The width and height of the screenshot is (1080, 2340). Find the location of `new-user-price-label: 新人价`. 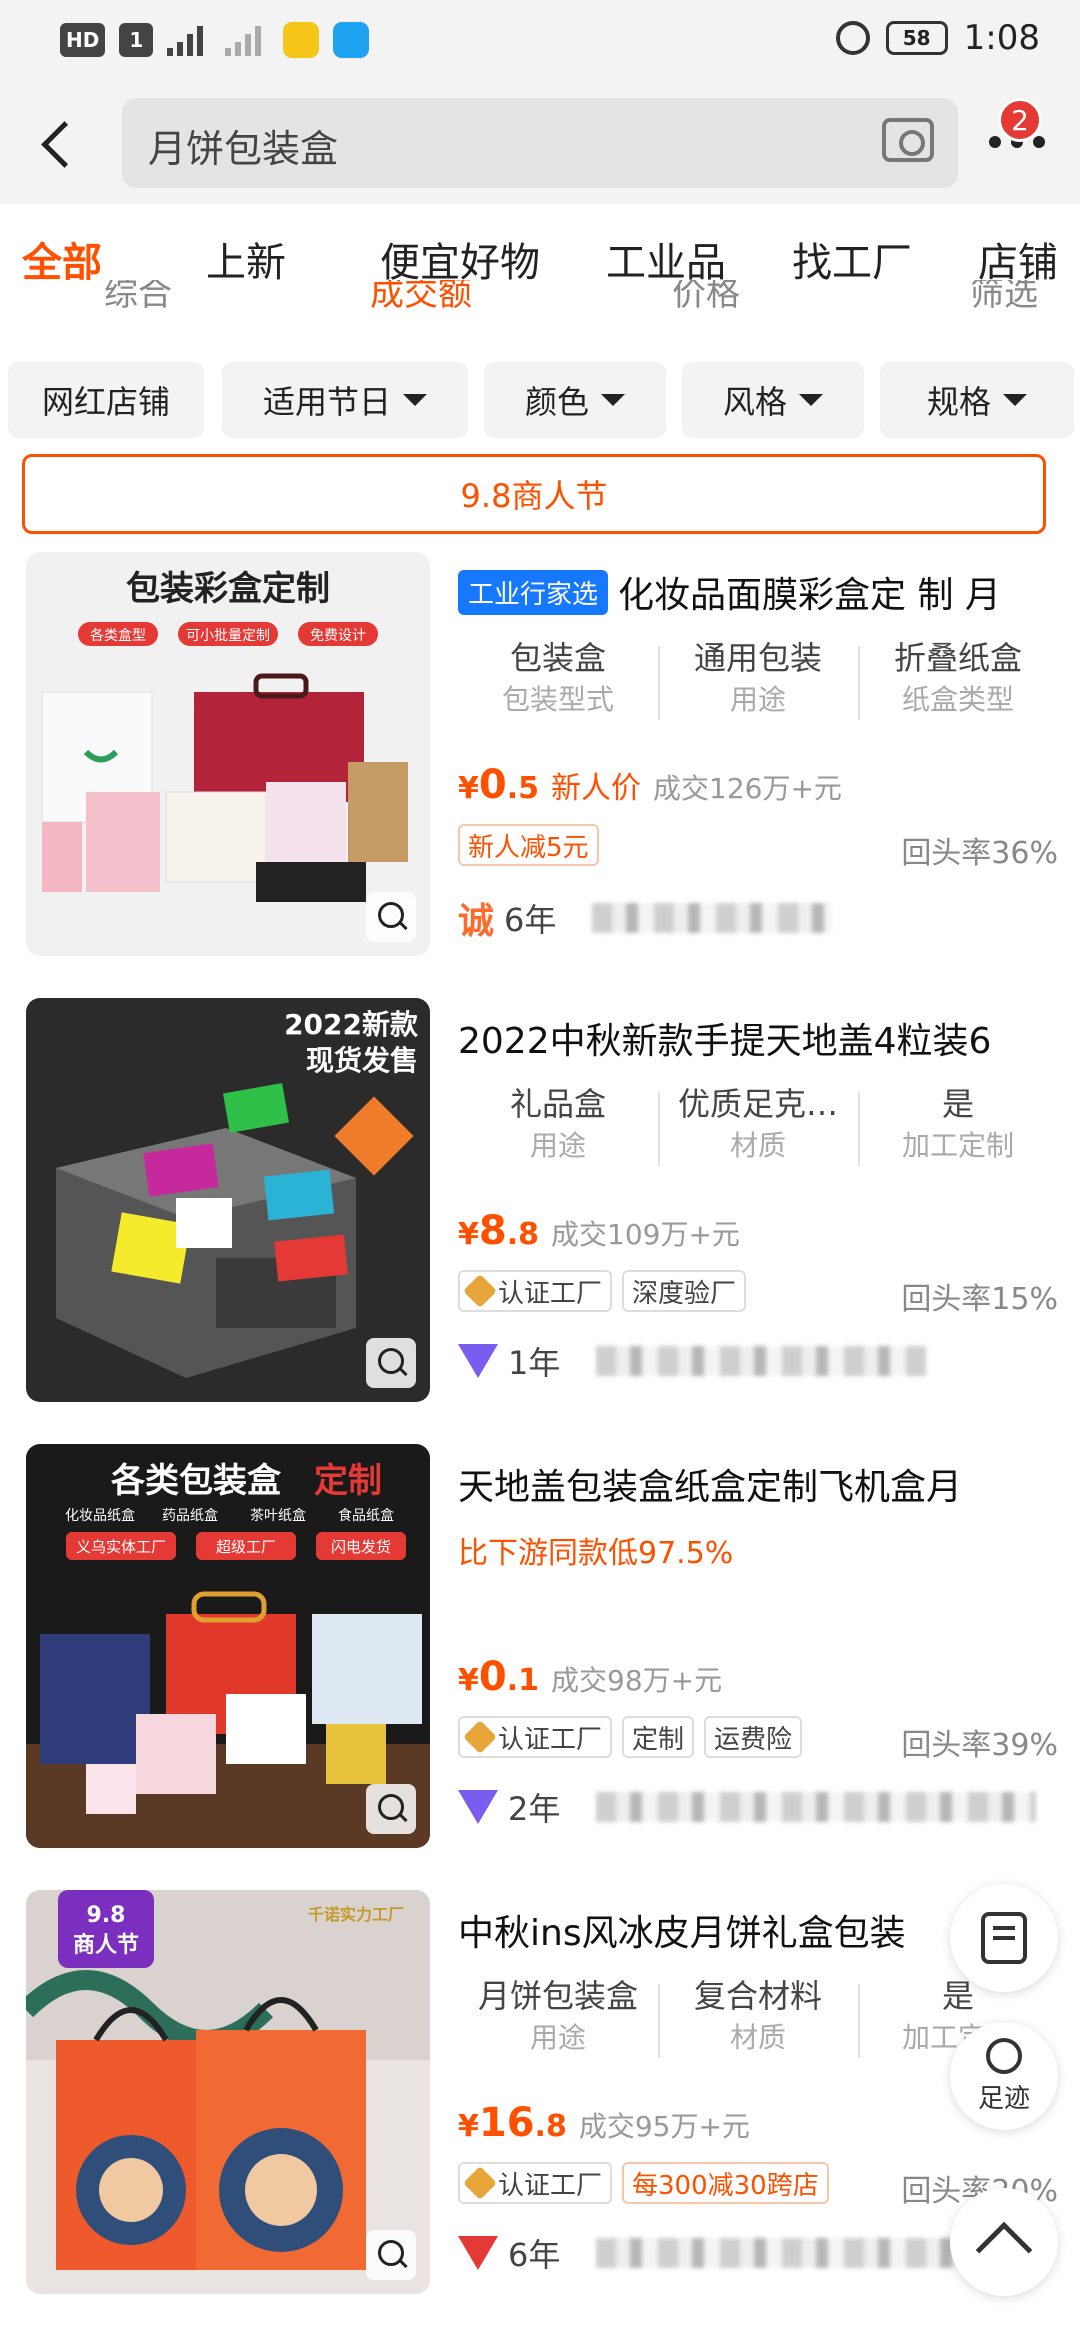

new-user-price-label: 新人价 is located at coordinates (596, 788).